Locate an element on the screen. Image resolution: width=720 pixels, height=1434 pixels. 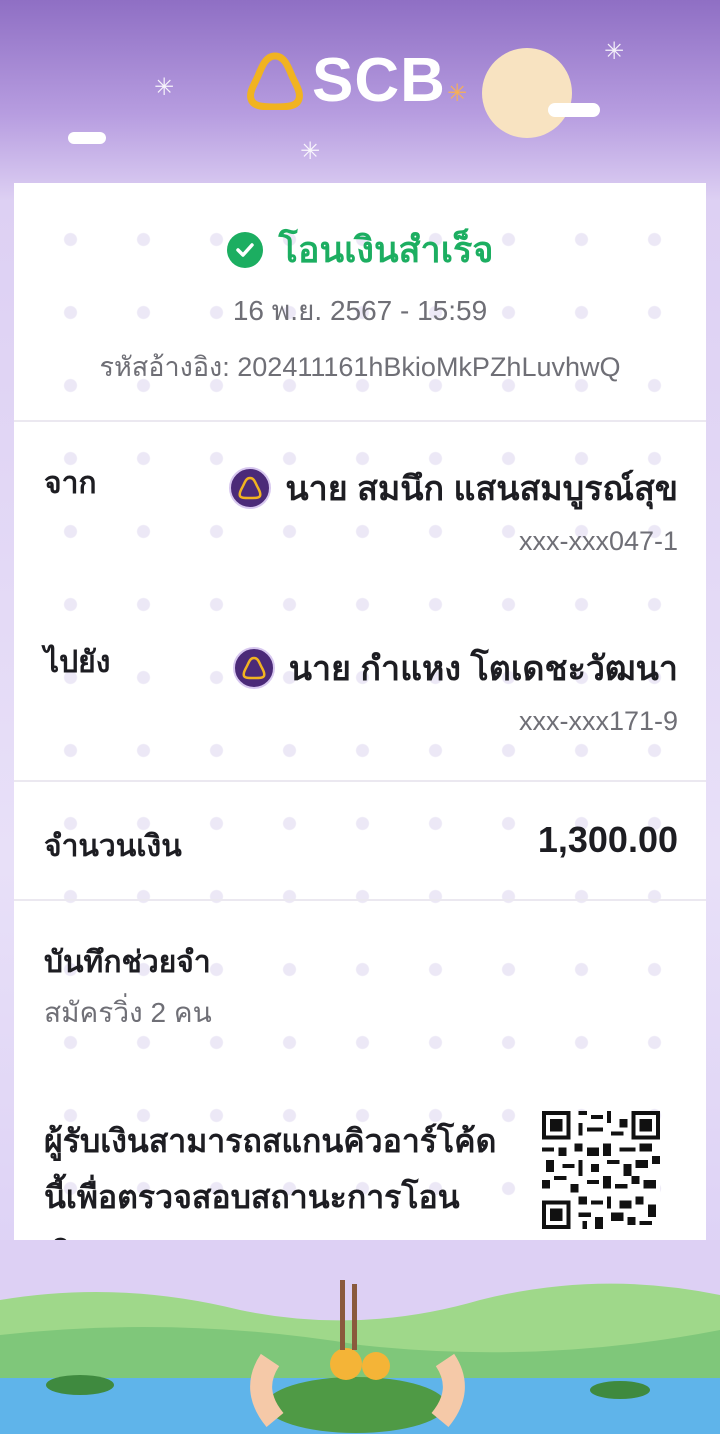
to-label: ไปยัง is located at coordinates (77, 662).